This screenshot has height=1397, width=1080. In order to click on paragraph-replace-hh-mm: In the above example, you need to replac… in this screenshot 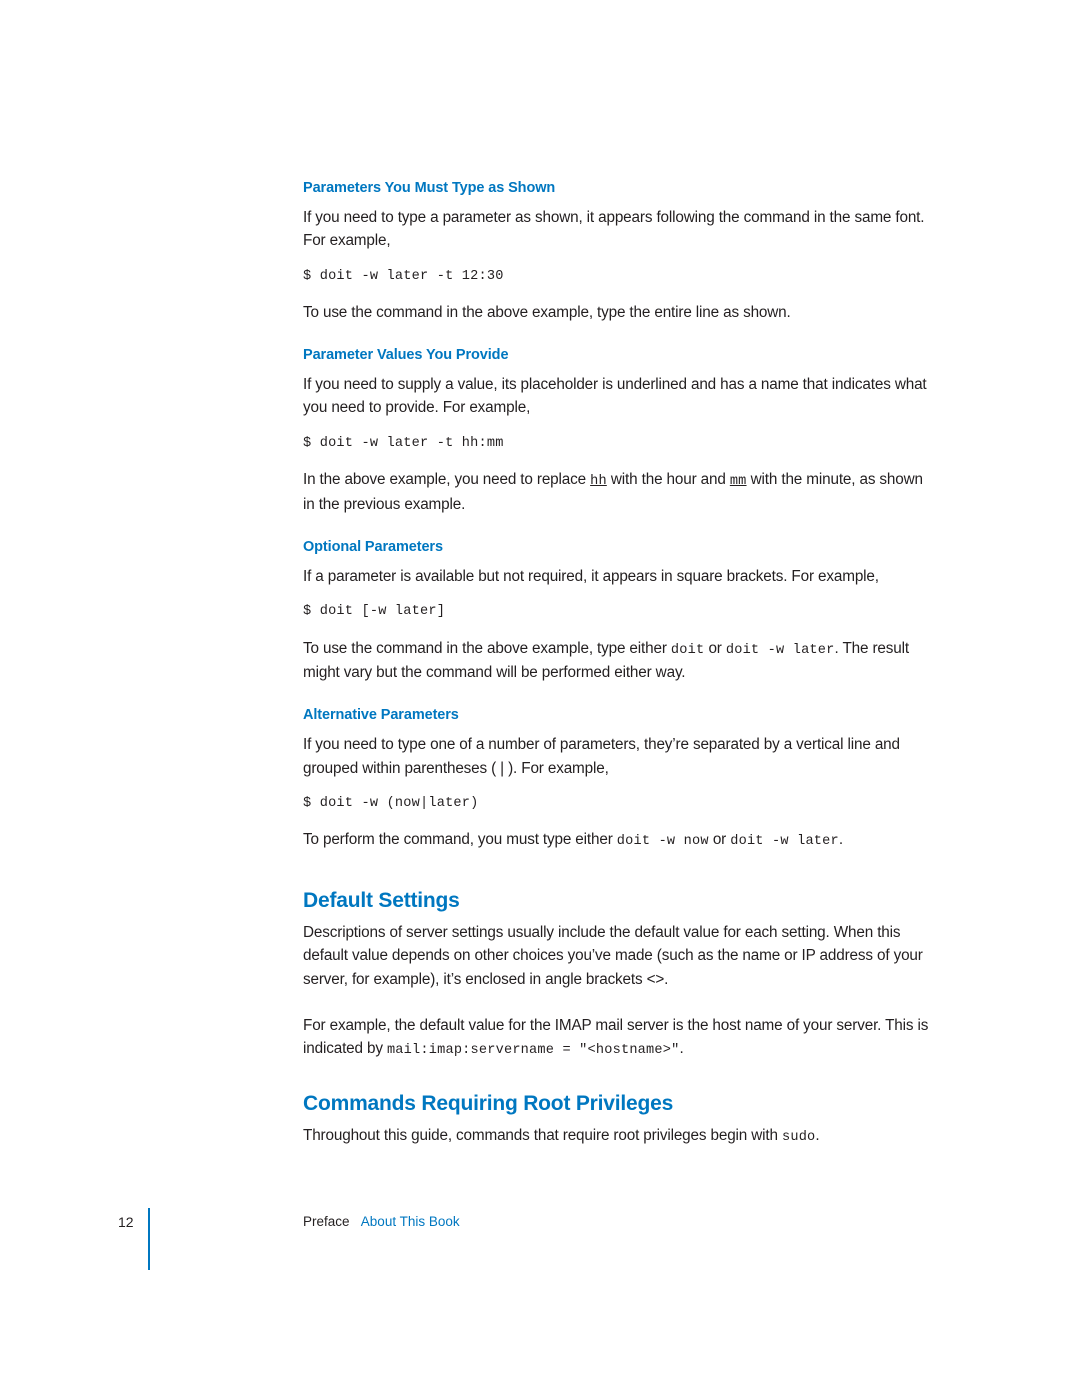, I will do `click(620, 492)`.